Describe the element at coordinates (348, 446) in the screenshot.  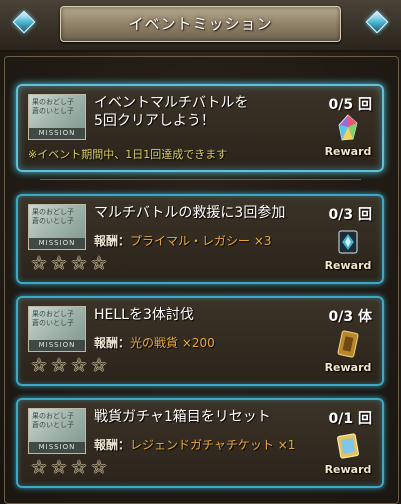
I see `gacha-ticket-icon` at that location.